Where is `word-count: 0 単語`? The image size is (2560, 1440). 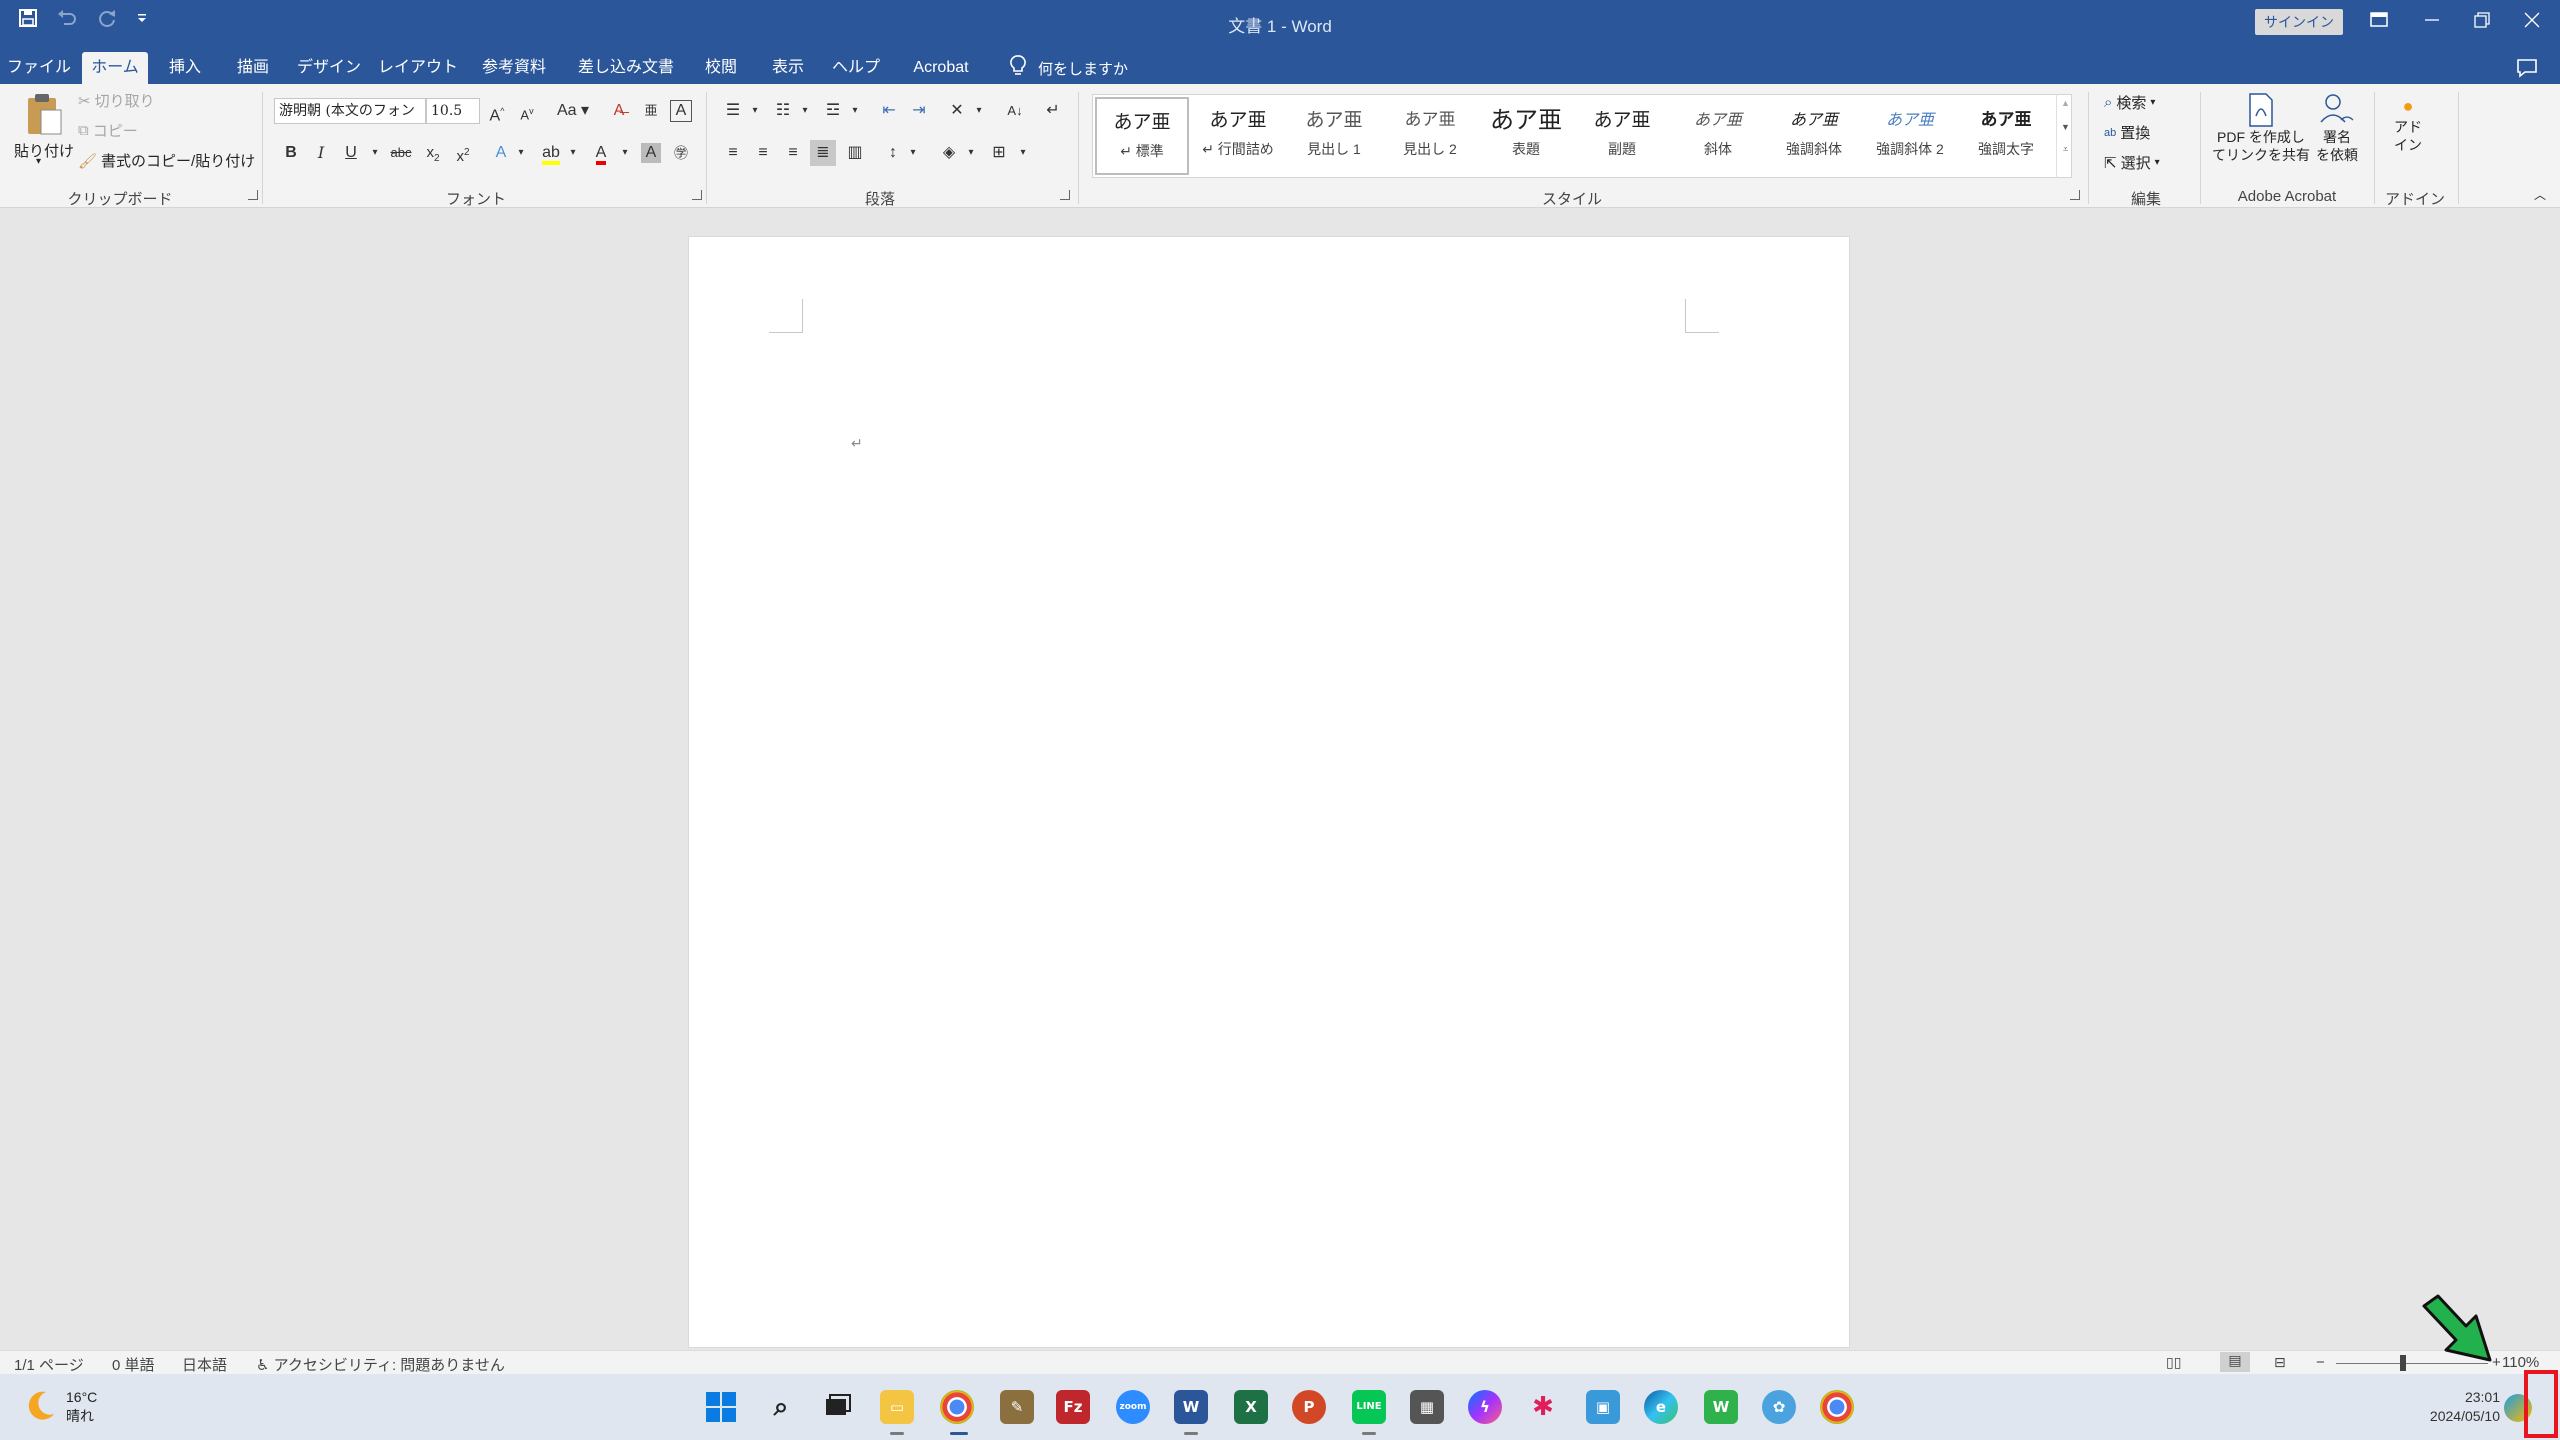
word-count: 0 単語 is located at coordinates (133, 1364).